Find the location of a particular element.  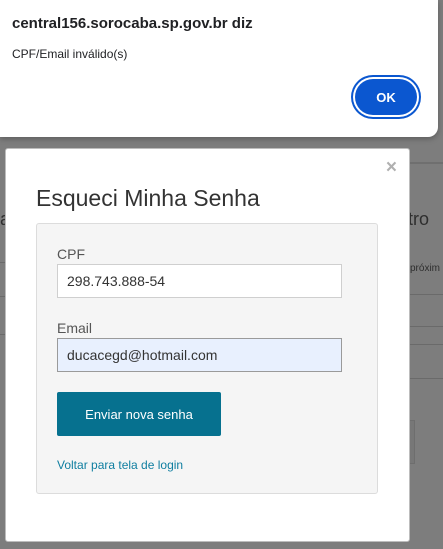

cpf-label: CPF is located at coordinates (71, 254).